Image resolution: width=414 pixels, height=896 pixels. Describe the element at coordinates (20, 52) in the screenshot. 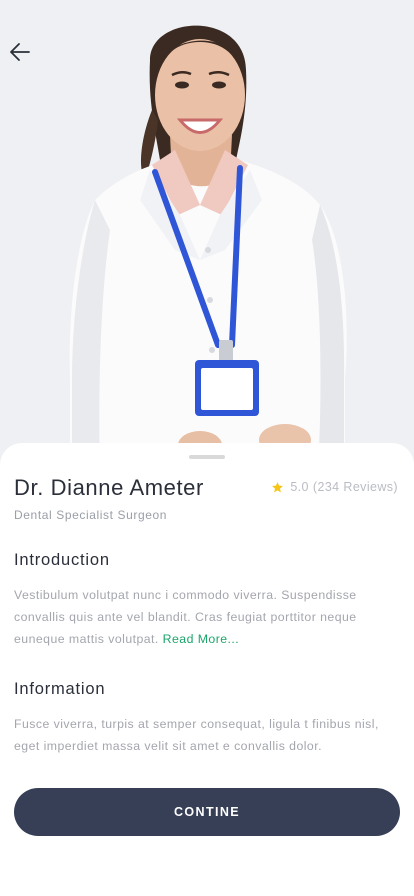

I see `arrow-left-icon` at that location.